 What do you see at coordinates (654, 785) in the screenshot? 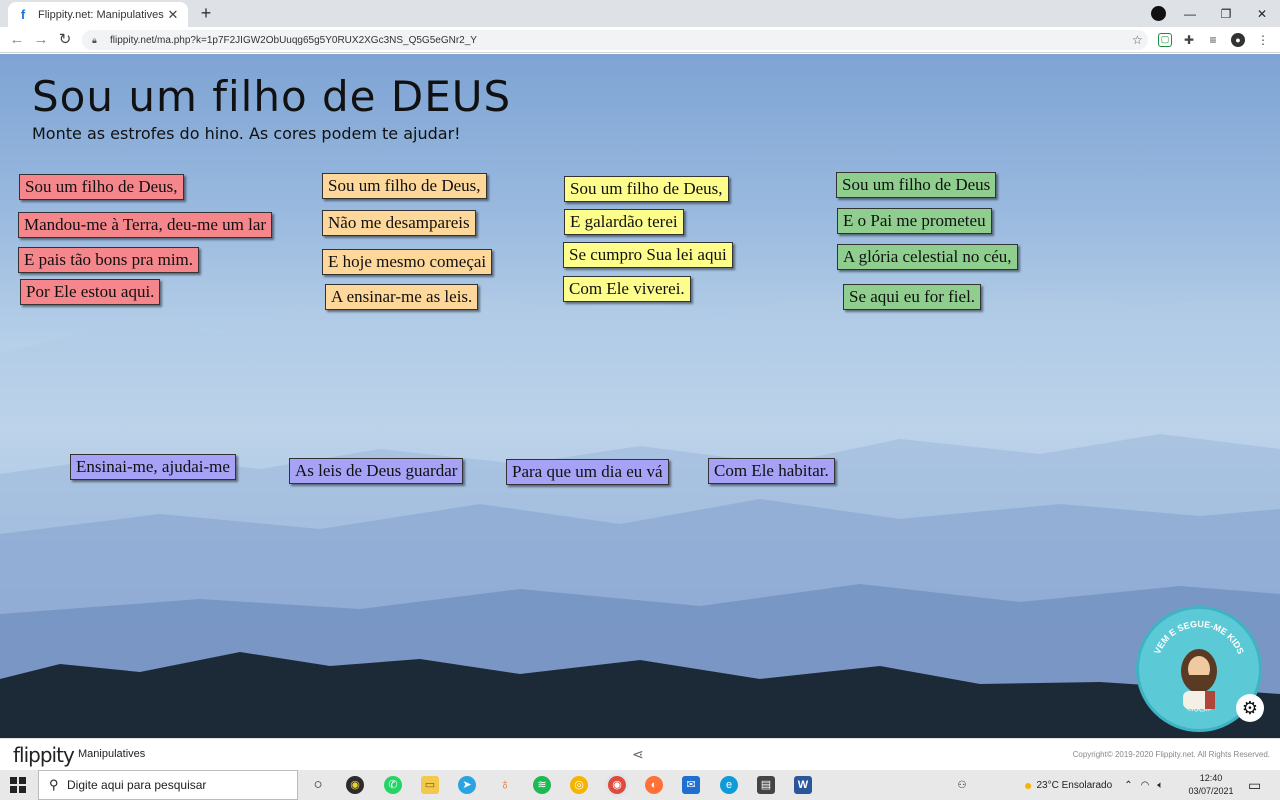
I see `firefox-icon: ◐` at bounding box center [654, 785].